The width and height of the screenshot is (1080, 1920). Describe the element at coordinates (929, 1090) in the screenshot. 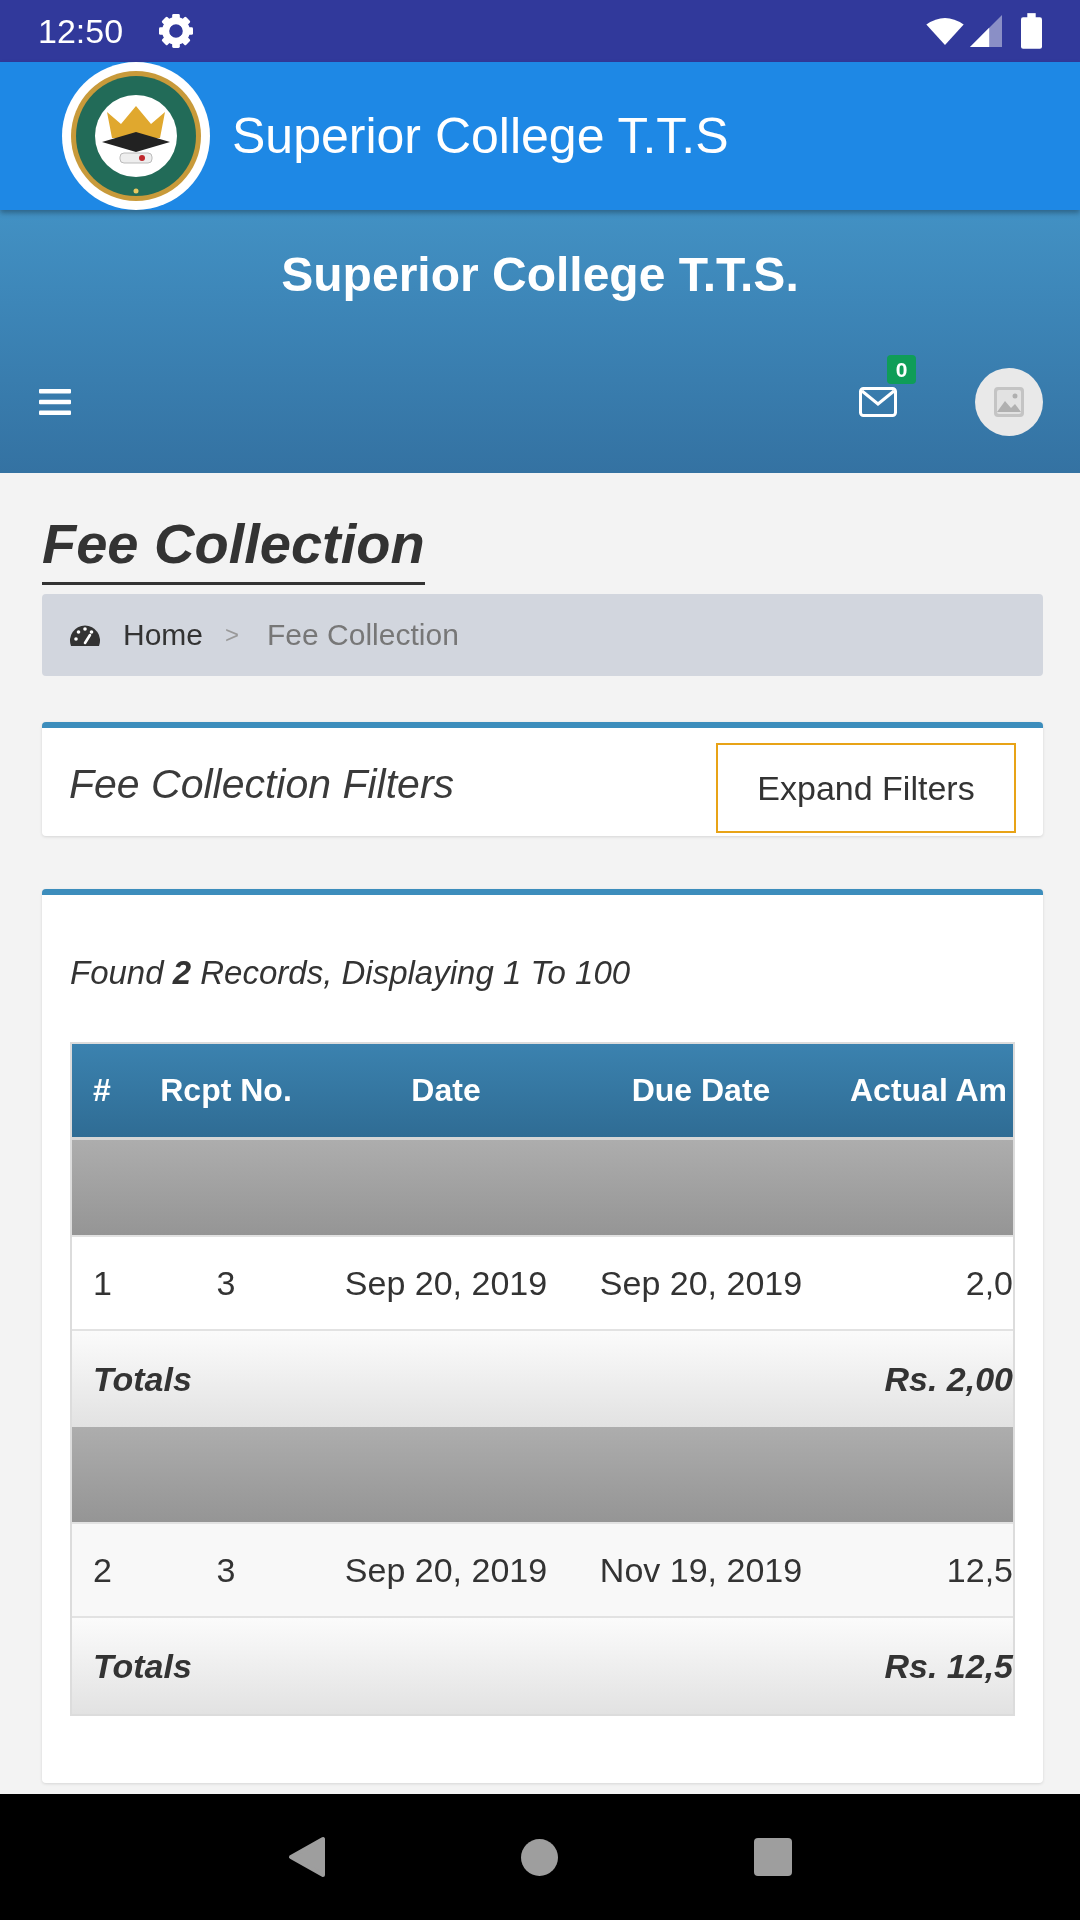

I see `column-header: Actual Am` at that location.